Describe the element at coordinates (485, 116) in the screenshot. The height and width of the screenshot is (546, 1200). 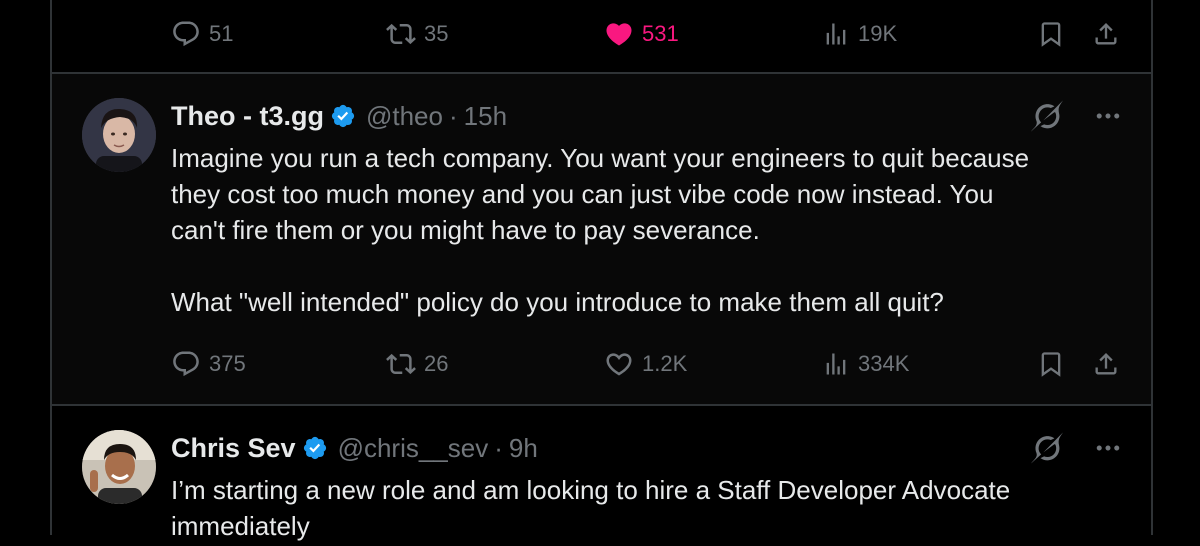
I see `timestamp: 15h` at that location.